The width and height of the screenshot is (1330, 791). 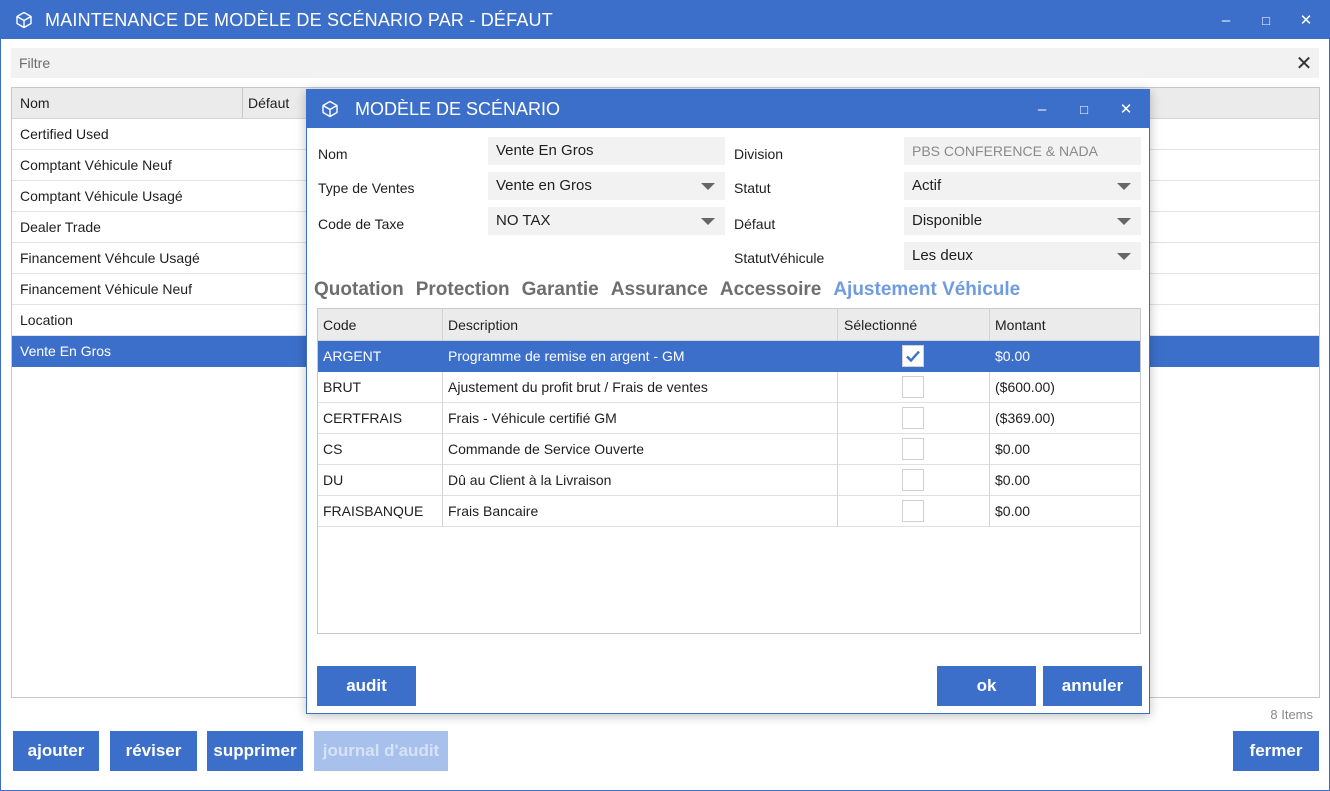 What do you see at coordinates (665, 63) in the screenshot?
I see `filter-bar: Filtre ✕` at bounding box center [665, 63].